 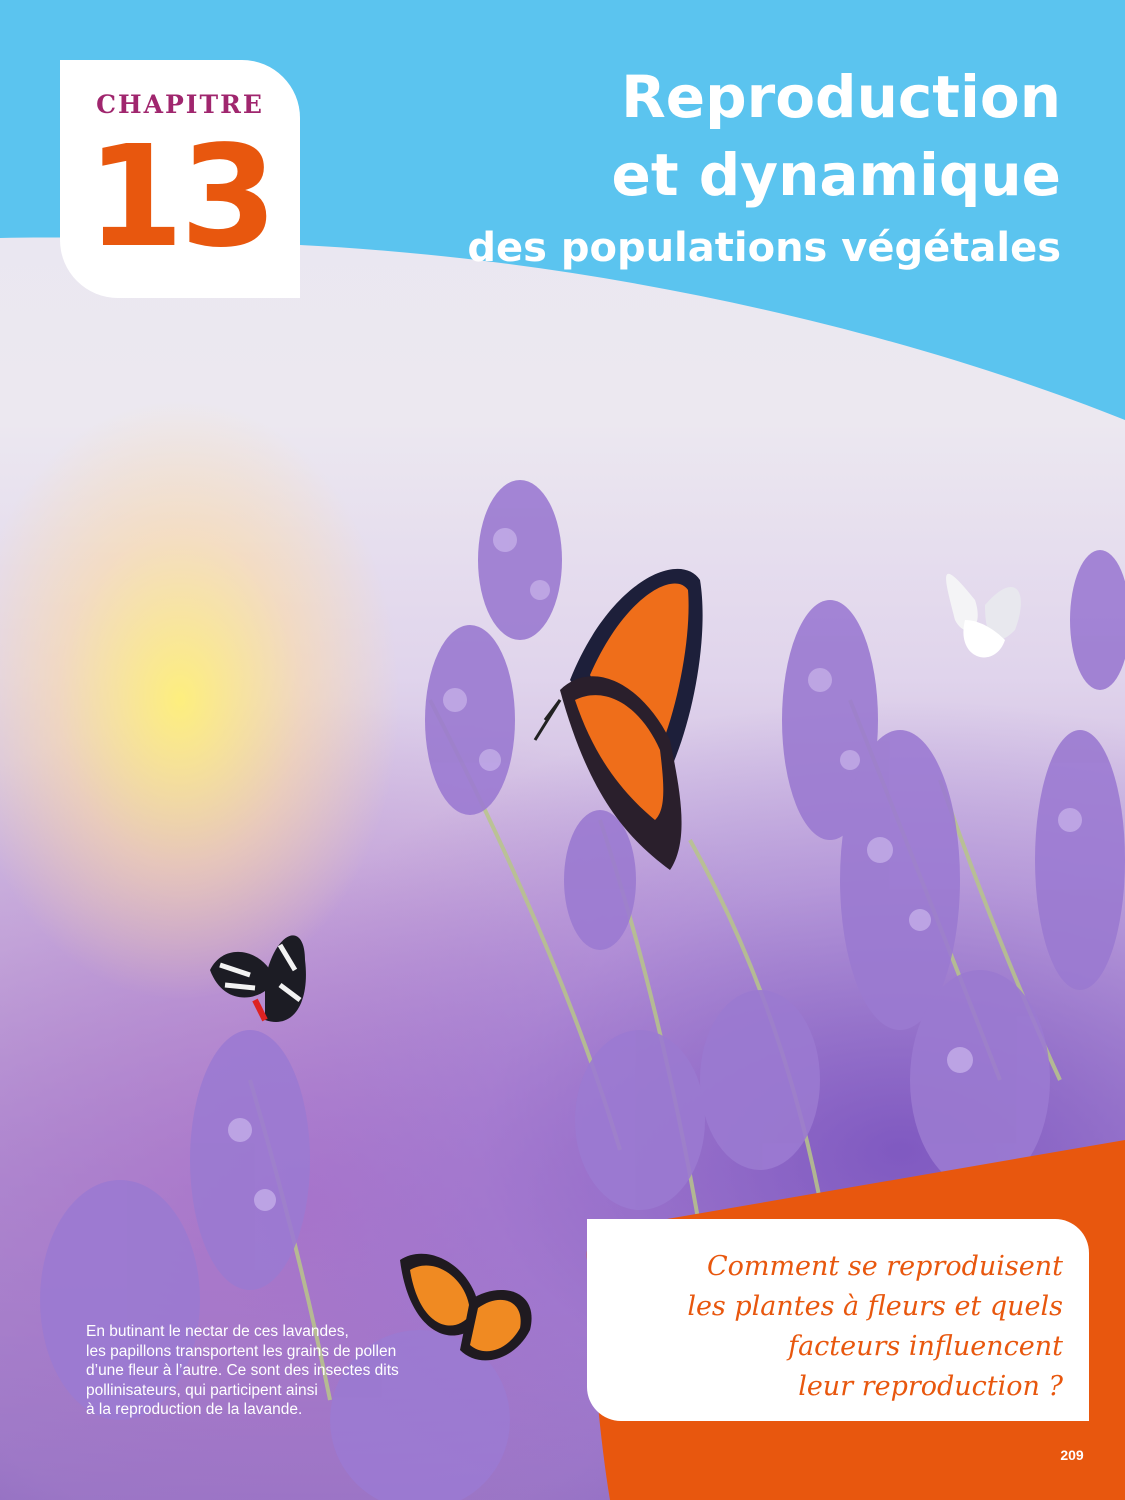 I want to click on chapter-badge: CHAPITRE 13, so click(x=180, y=179).